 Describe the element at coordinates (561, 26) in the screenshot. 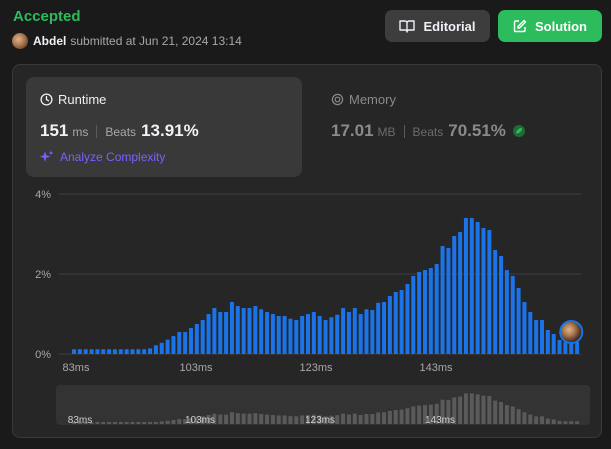

I see `solution-label: Solution` at that location.